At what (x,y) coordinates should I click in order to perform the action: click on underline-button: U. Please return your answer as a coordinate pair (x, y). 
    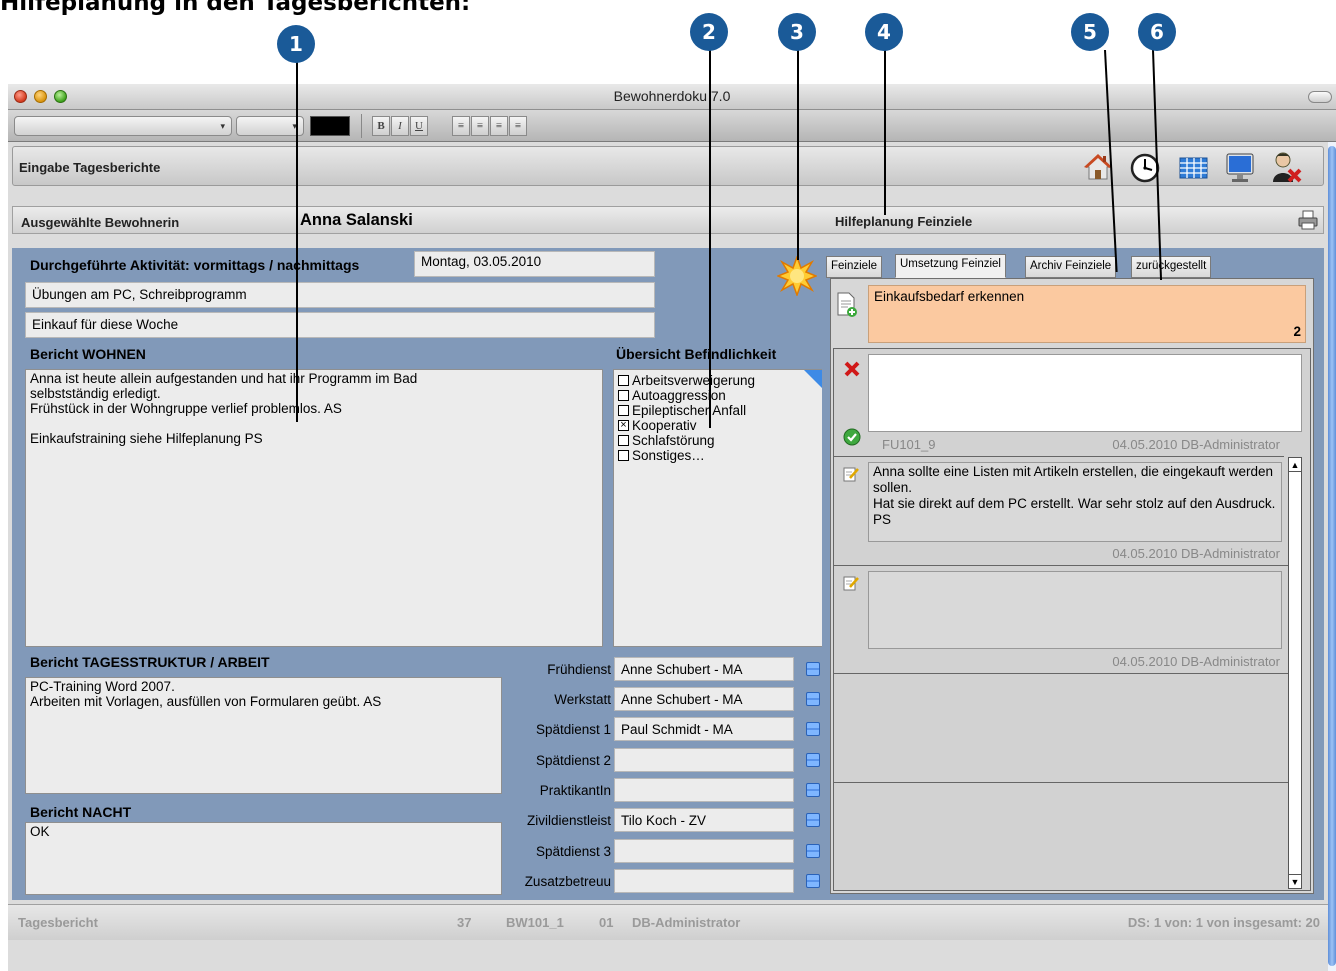
    Looking at the image, I should click on (419, 126).